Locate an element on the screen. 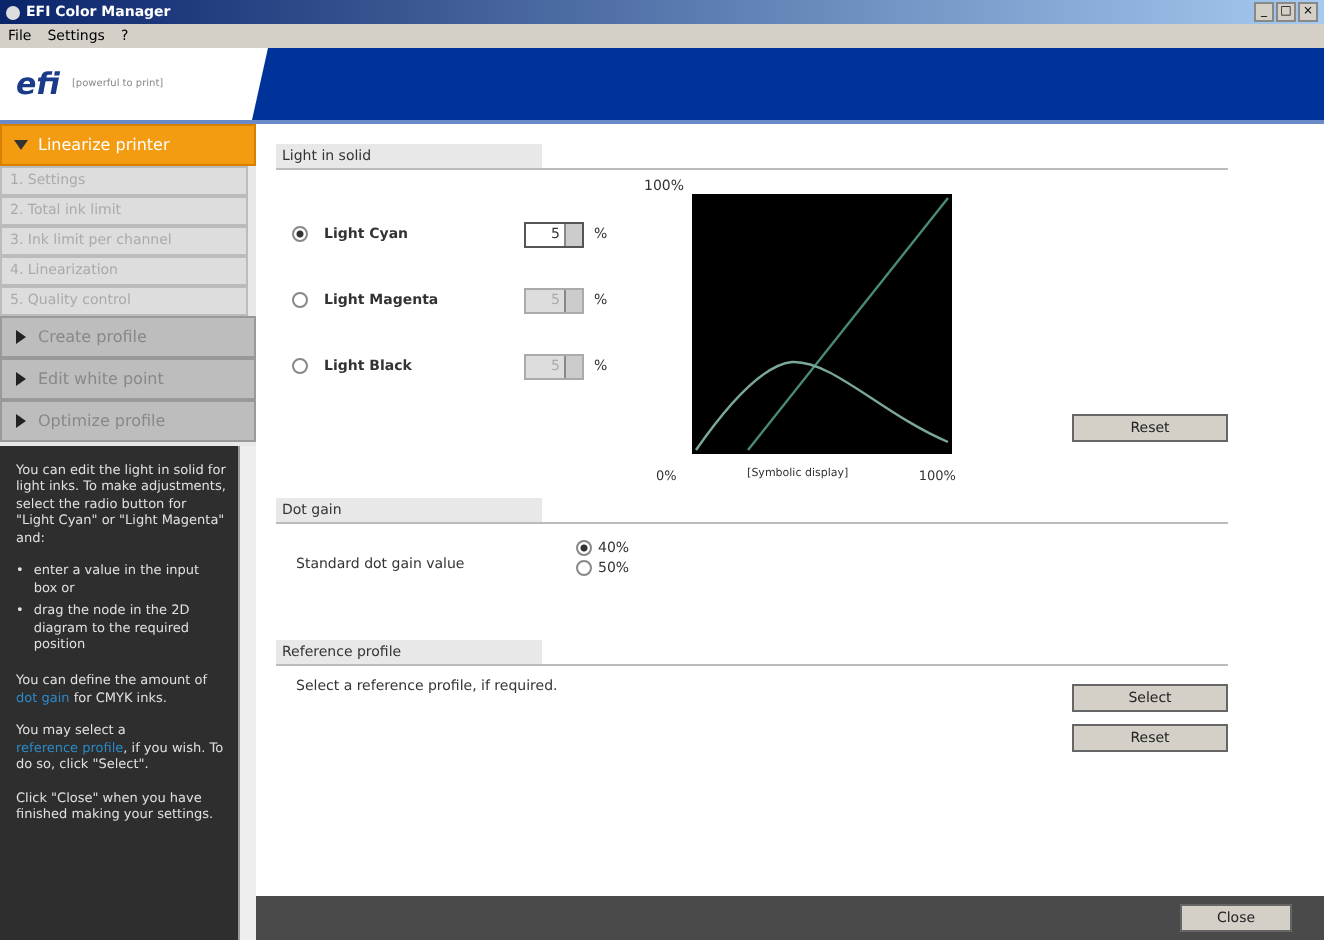 The height and width of the screenshot is (940, 1324). app-icon is located at coordinates (13, 12).